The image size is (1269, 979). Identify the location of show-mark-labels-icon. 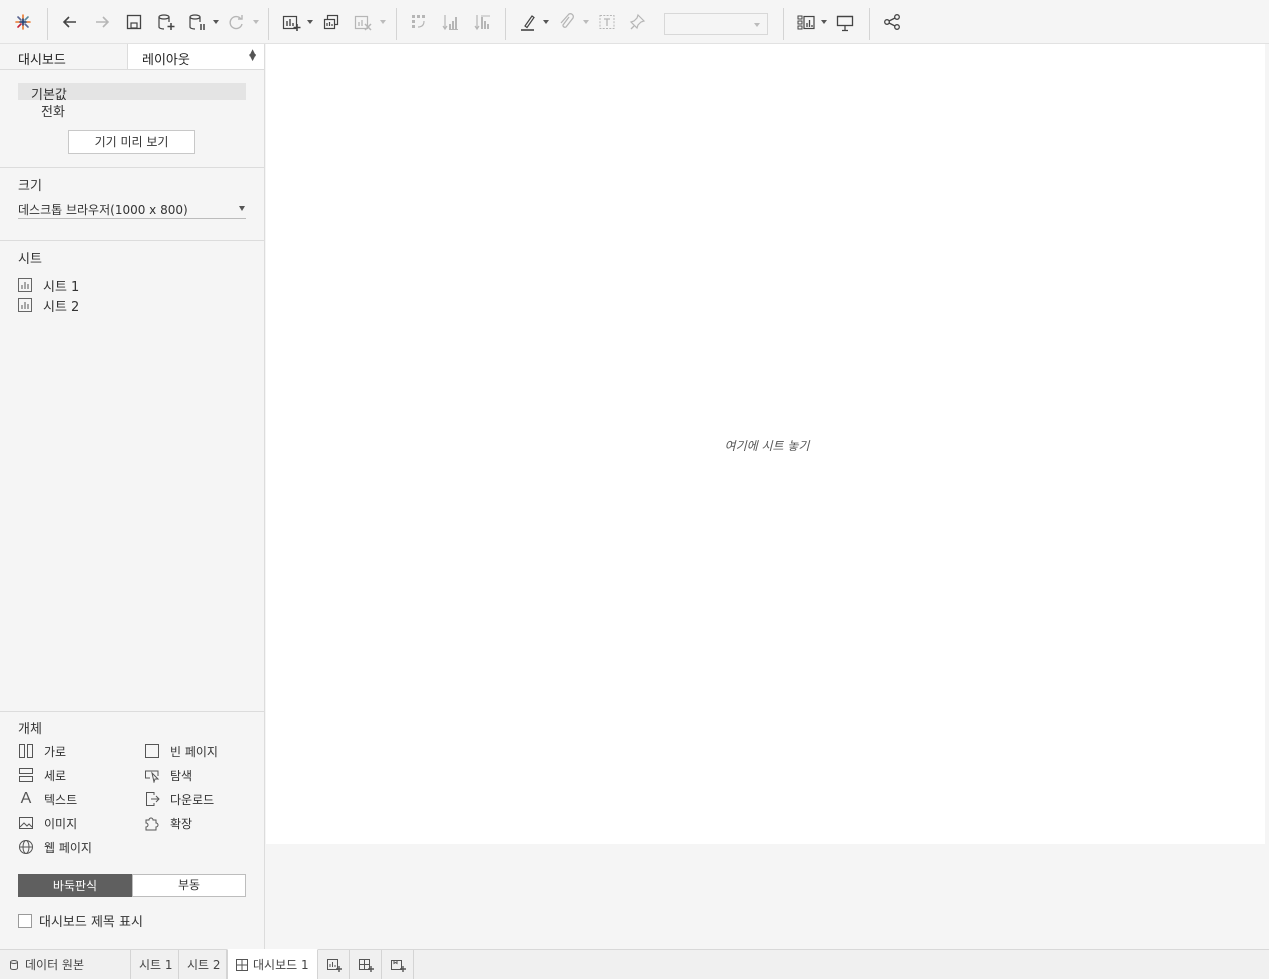
(607, 22).